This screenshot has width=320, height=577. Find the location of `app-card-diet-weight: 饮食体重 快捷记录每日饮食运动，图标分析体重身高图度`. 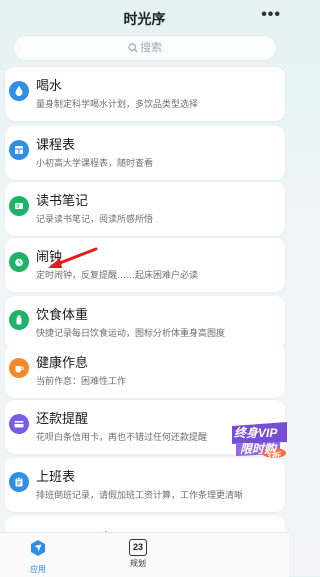

app-card-diet-weight: 饮食体重 快捷记录每日饮食运动，图标分析体重身高图度 is located at coordinates (145, 323).